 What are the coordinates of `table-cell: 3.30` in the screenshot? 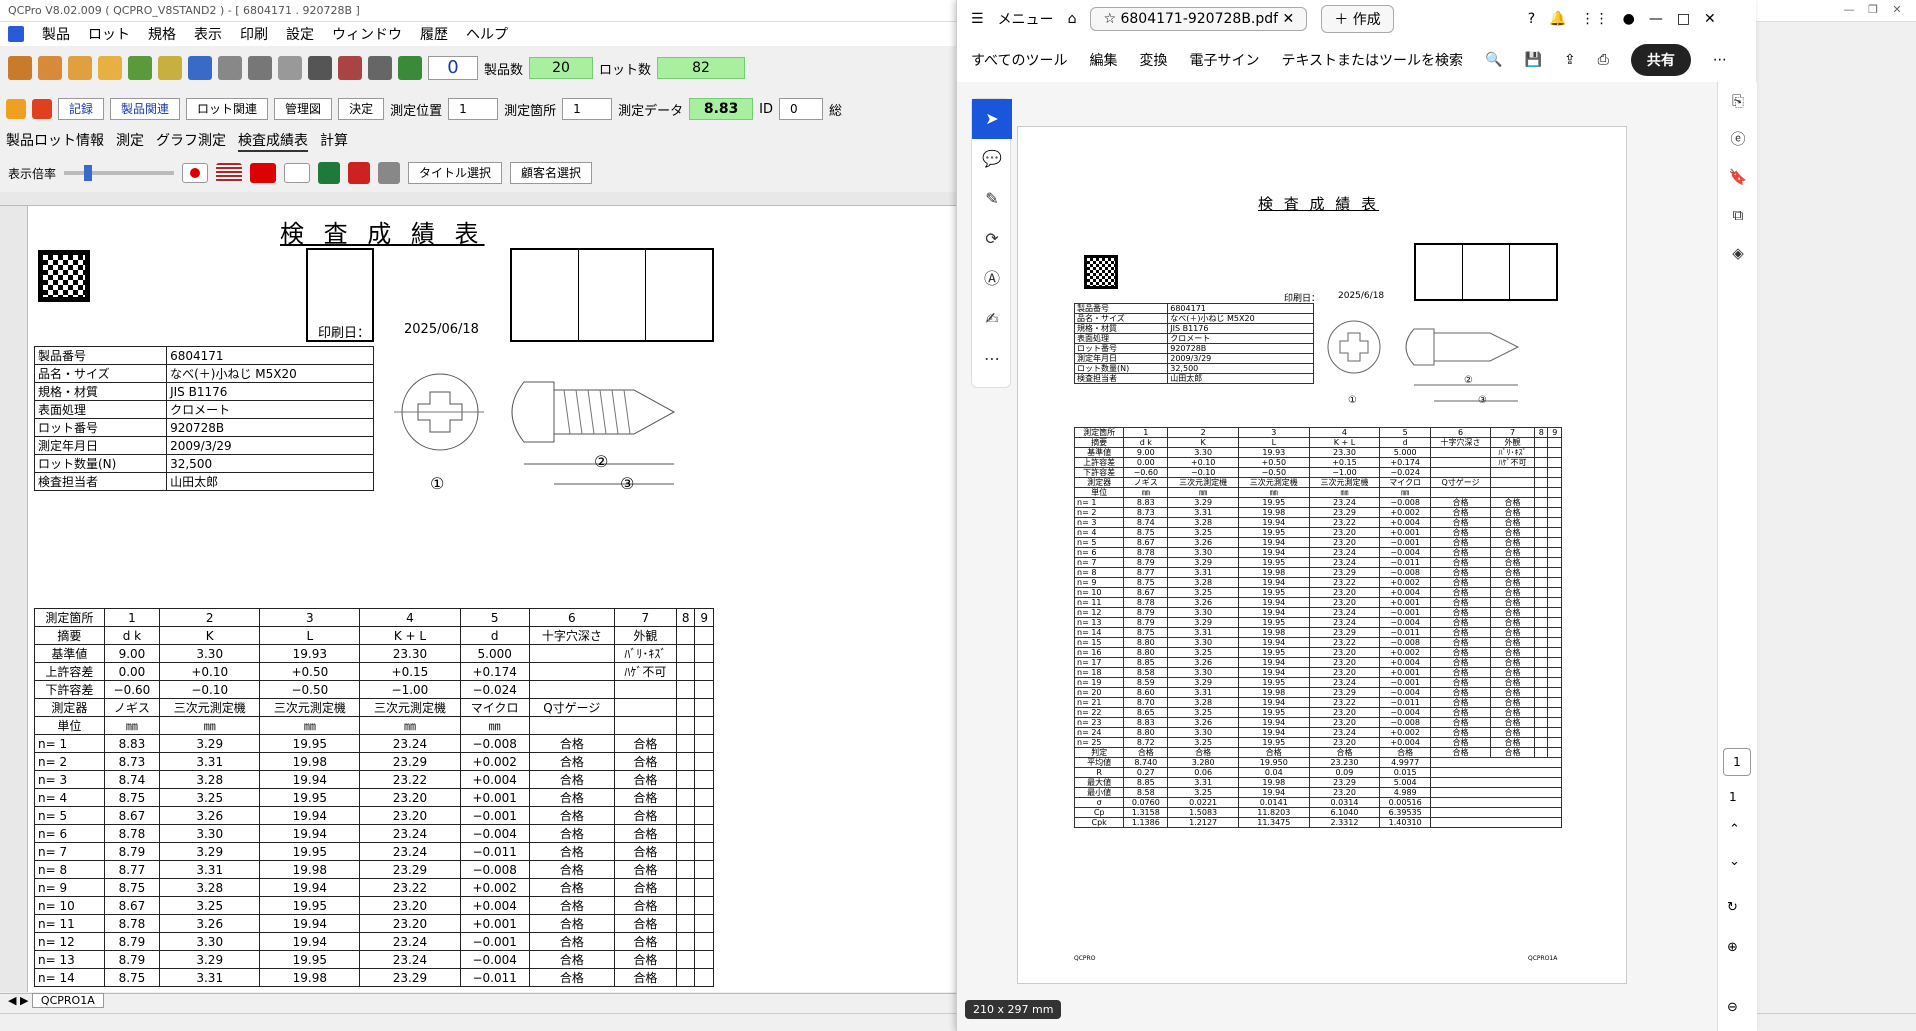 It's located at (210, 653).